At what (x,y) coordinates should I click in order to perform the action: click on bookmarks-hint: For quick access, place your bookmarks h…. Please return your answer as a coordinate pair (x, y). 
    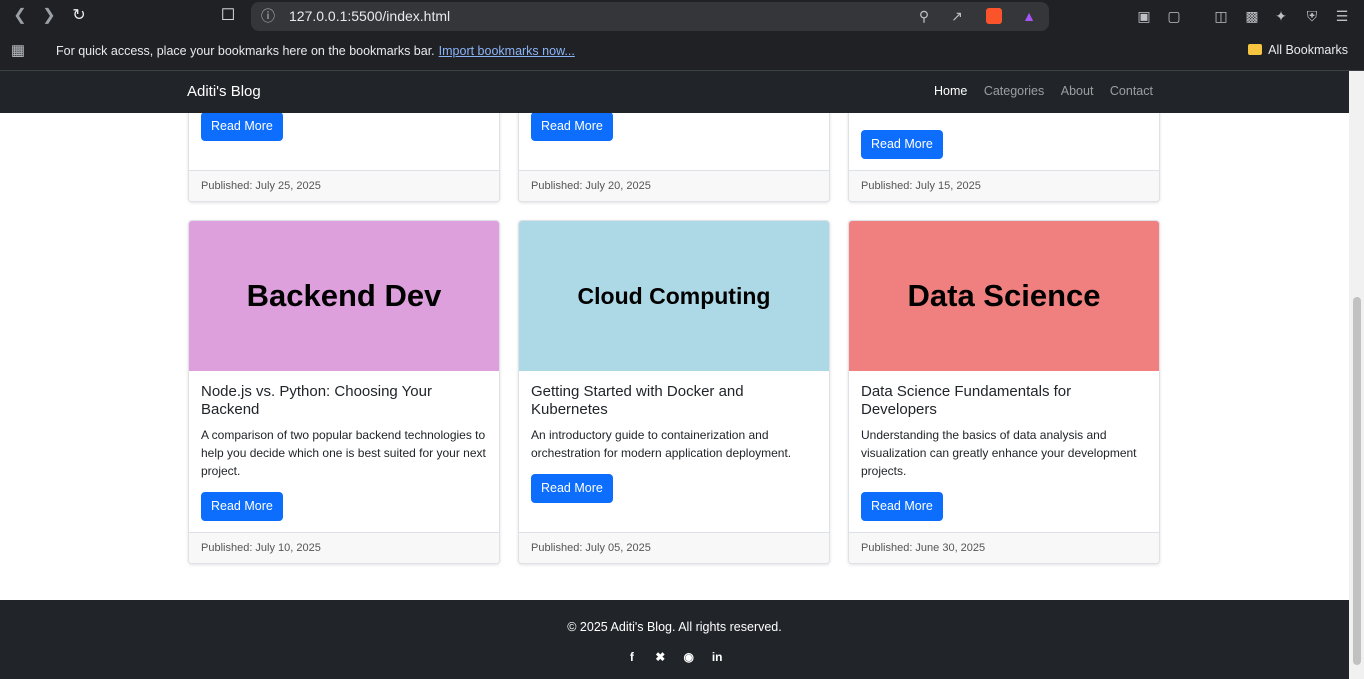
    Looking at the image, I should click on (315, 51).